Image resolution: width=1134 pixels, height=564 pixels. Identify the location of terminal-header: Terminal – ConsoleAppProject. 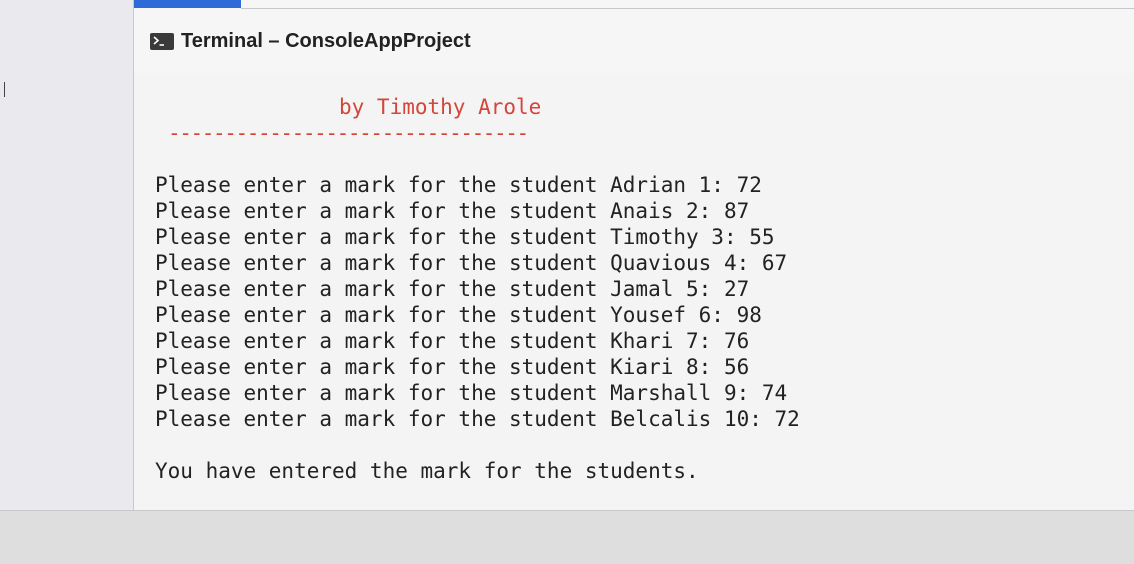
(634, 41).